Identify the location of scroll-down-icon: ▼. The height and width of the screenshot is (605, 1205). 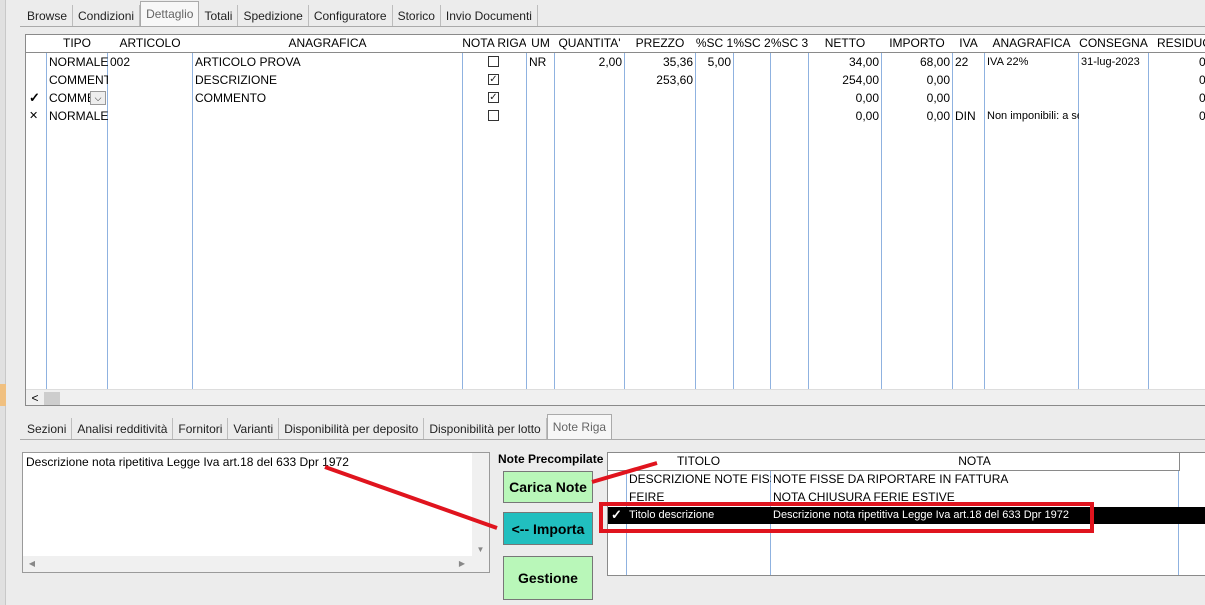
(480, 550).